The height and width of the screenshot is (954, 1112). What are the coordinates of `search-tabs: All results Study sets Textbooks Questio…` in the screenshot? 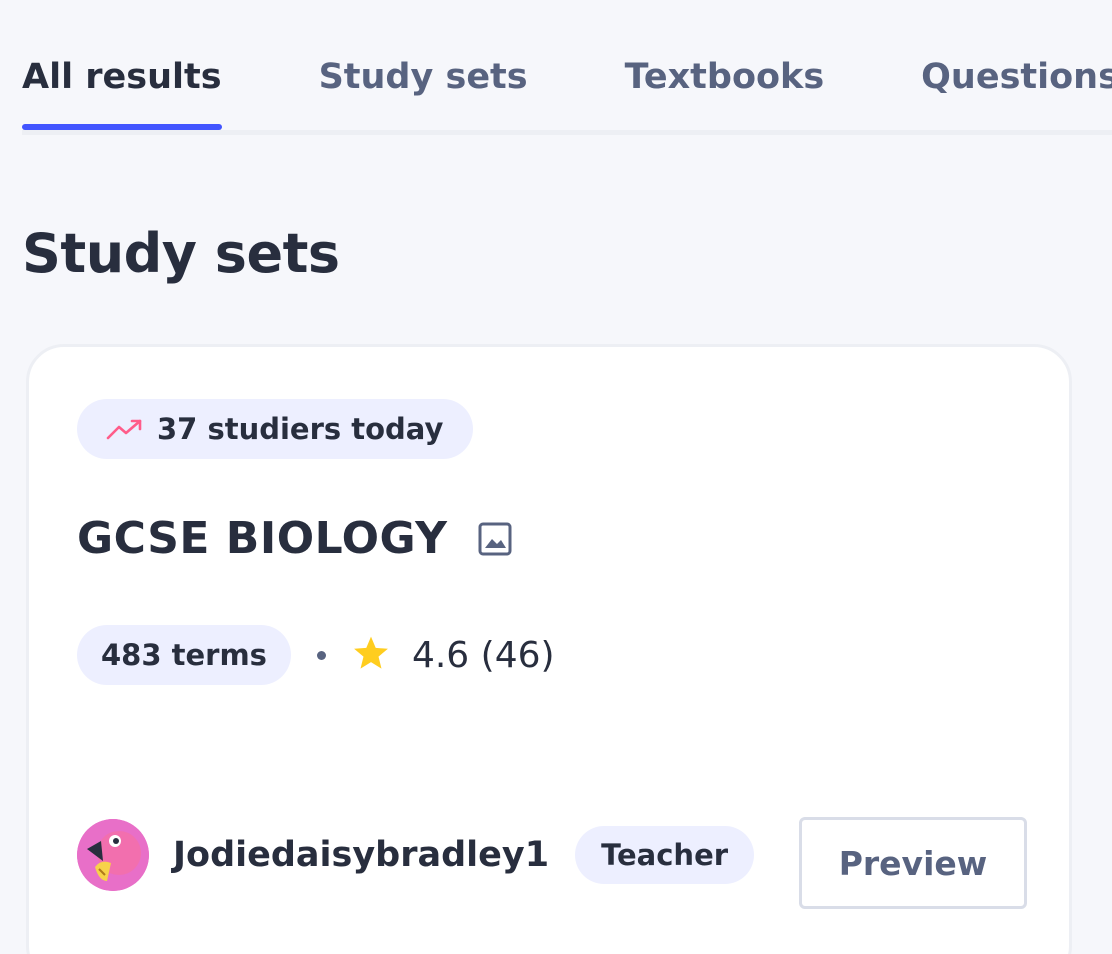 It's located at (567, 91).